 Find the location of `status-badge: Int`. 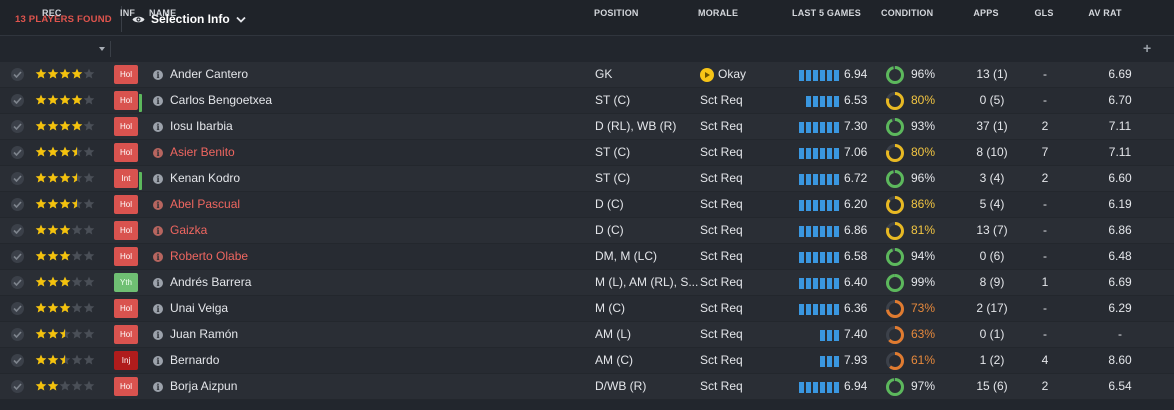

status-badge: Int is located at coordinates (128, 179).